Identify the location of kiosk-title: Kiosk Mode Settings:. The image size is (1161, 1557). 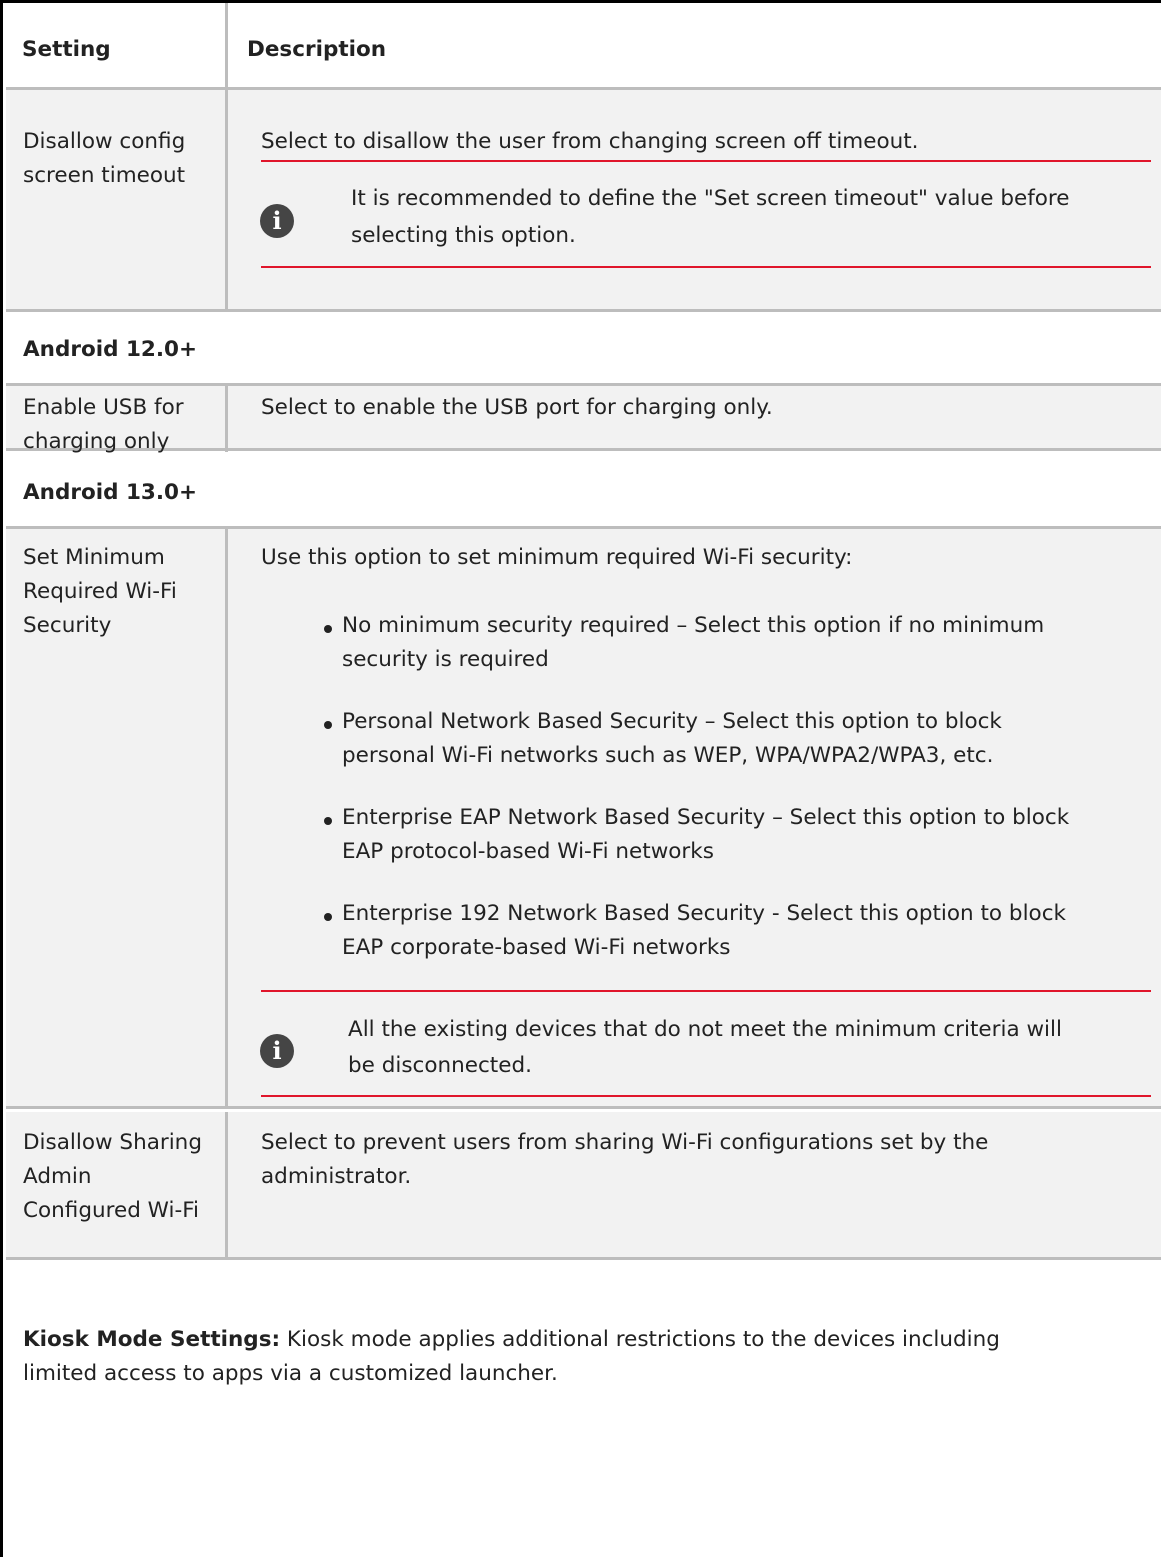
(152, 1339).